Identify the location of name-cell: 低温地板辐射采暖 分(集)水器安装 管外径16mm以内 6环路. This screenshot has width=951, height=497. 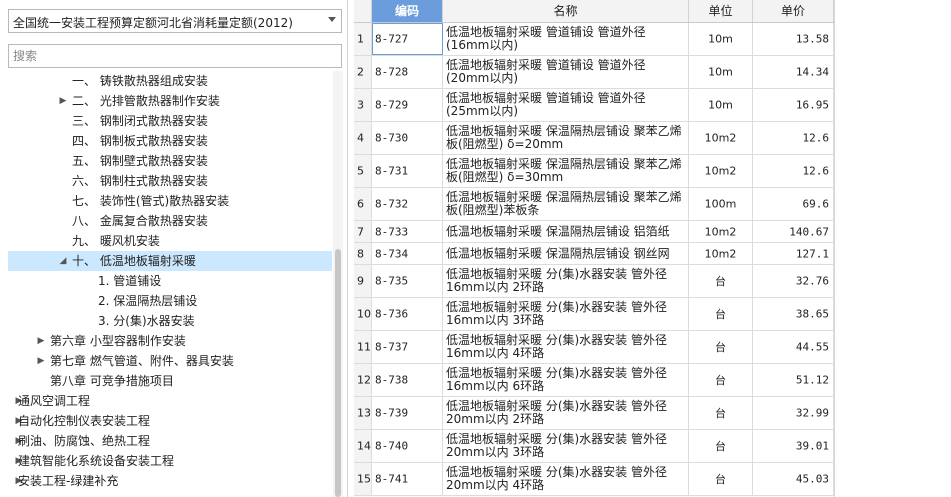
(566, 380).